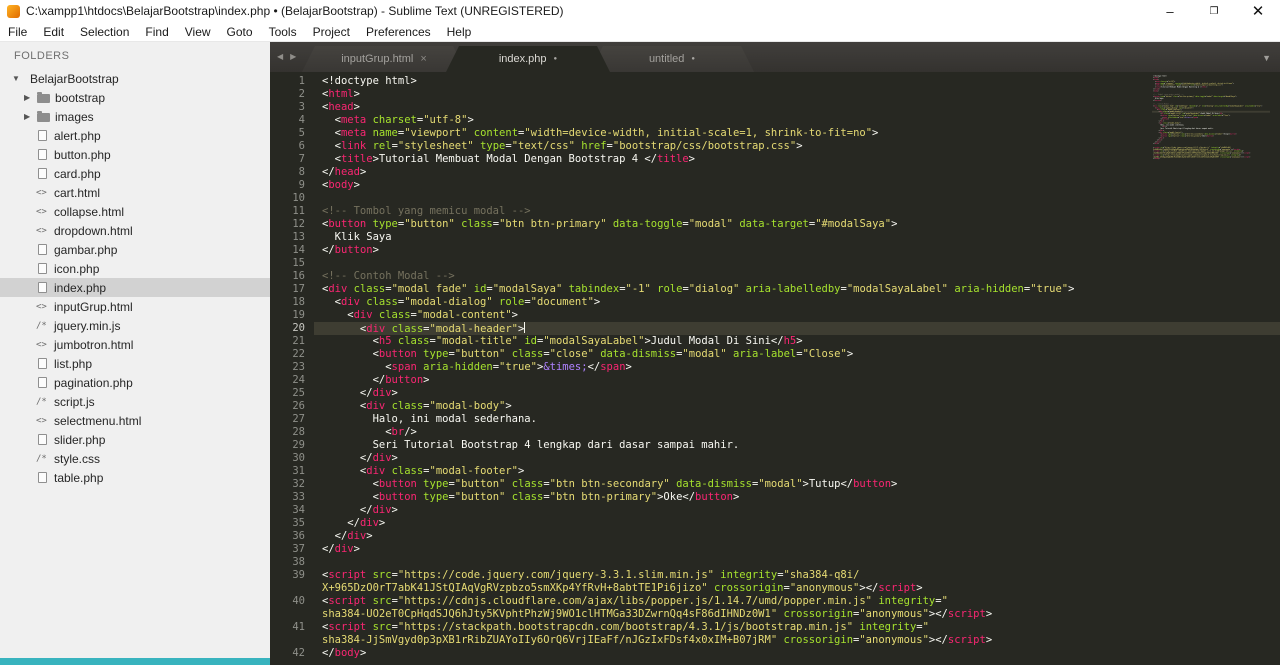 This screenshot has width=1280, height=665. What do you see at coordinates (135, 477) in the screenshot?
I see `tree-item-table.php: table.php` at bounding box center [135, 477].